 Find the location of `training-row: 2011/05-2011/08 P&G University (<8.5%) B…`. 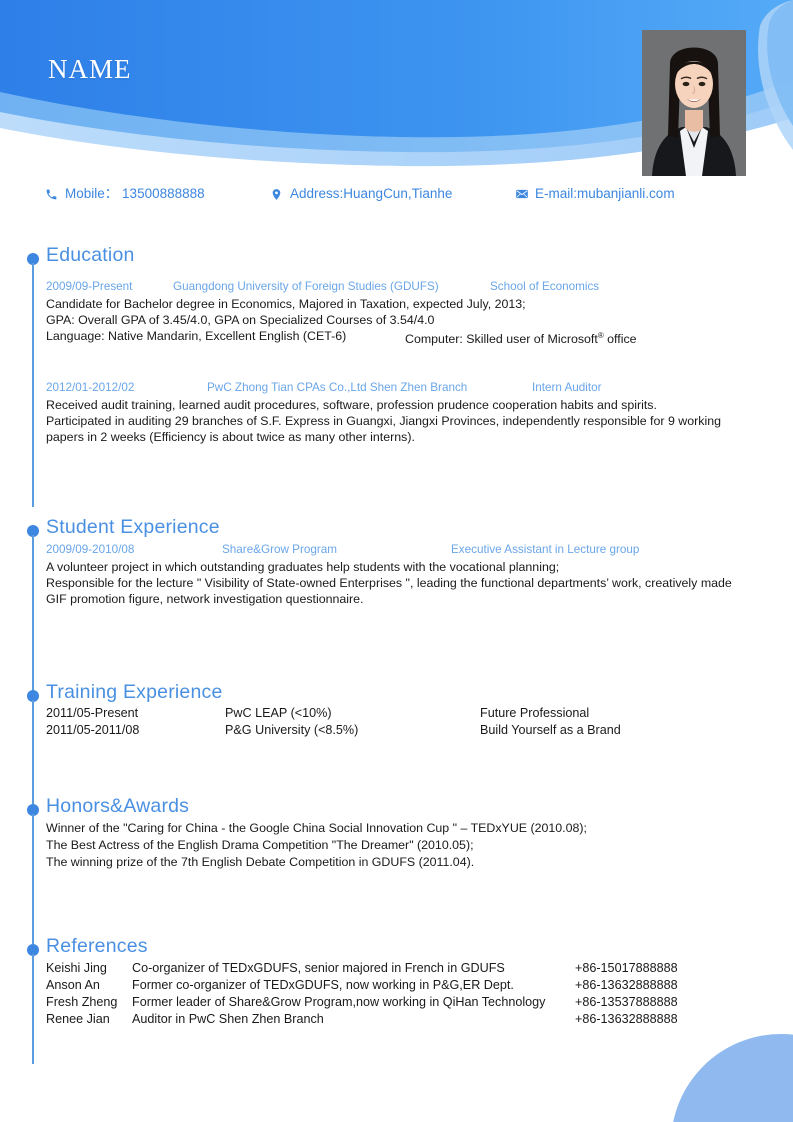

training-row: 2011/05-2011/08 P&G University (<8.5%) B… is located at coordinates (396, 730).